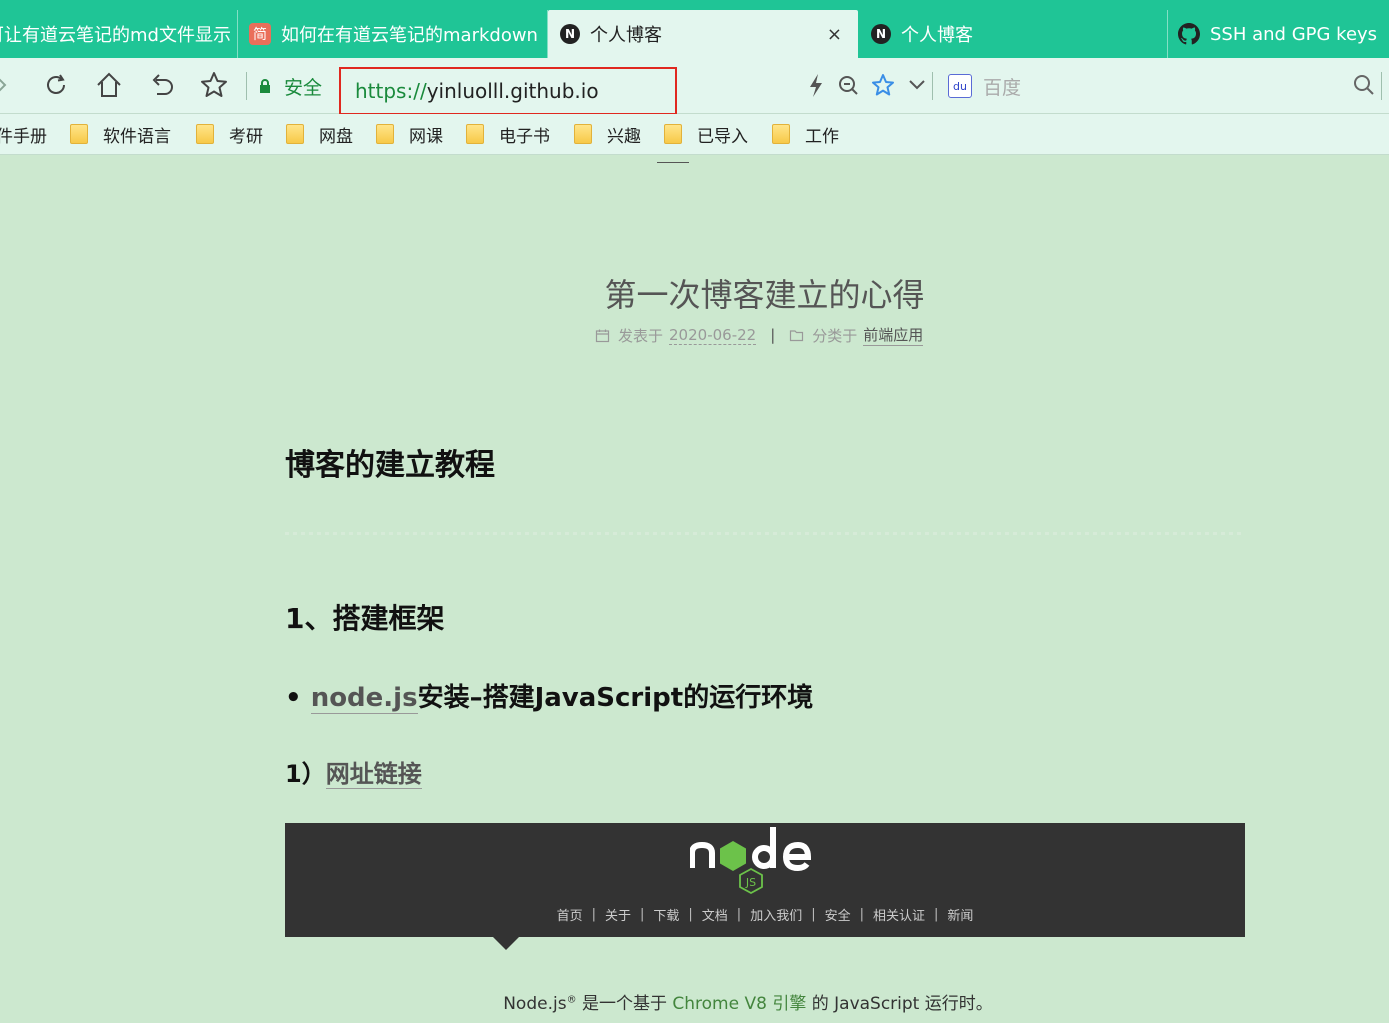  I want to click on tab-personal-blog: N 个人博客, so click(1013, 34).